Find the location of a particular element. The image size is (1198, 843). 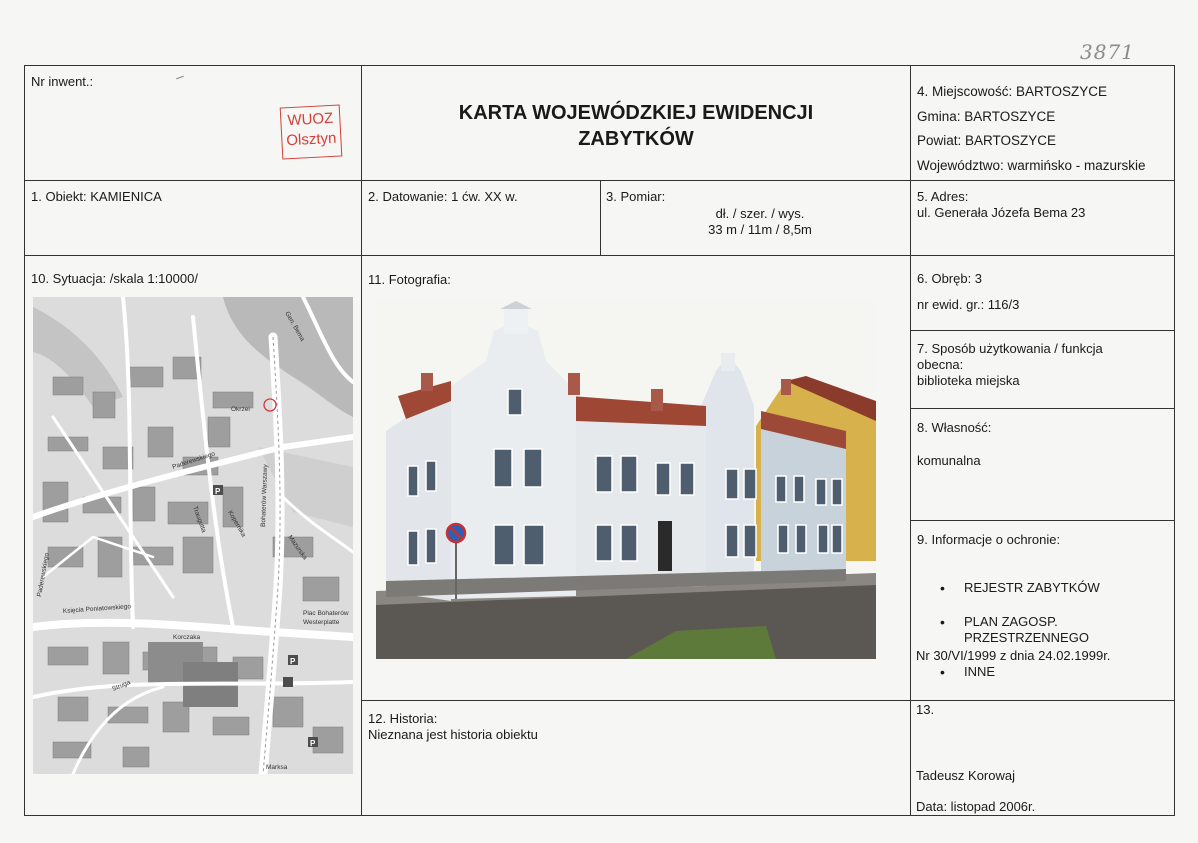

locality: 4. Miejscowość: BARTOSZYCE is located at coordinates (1012, 91).